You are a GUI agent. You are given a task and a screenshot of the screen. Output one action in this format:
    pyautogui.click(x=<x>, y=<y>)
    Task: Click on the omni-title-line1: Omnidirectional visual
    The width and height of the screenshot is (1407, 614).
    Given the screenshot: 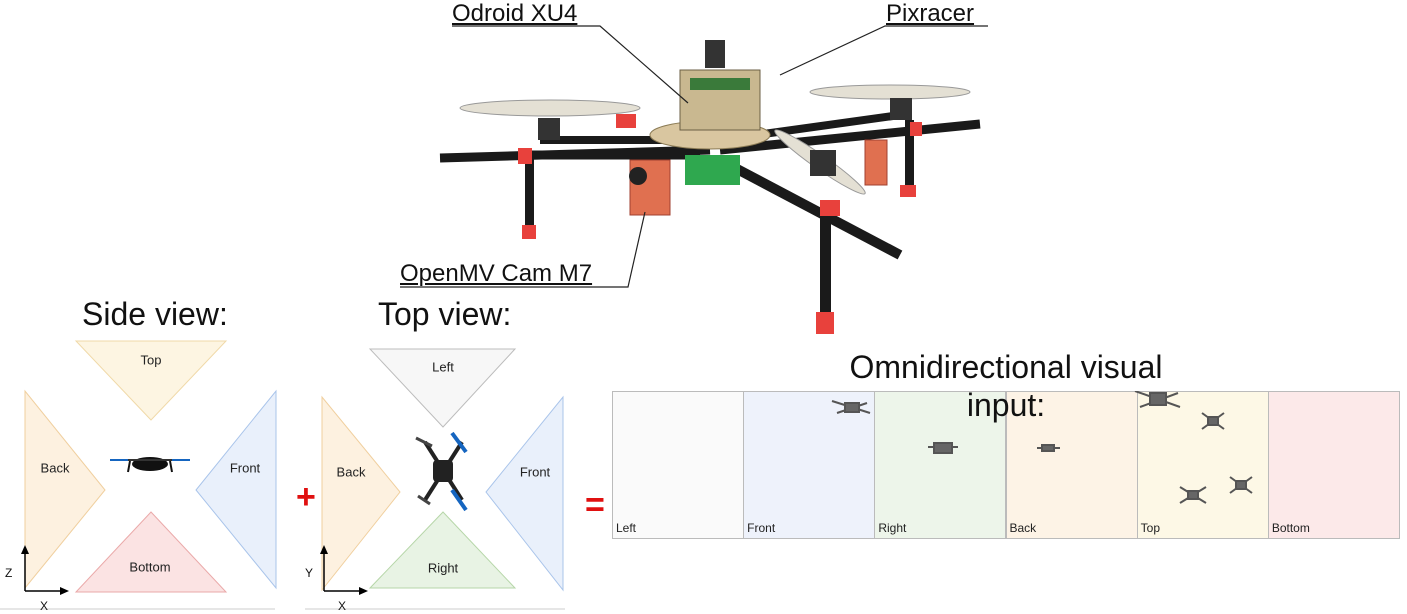 What is the action you would take?
    pyautogui.click(x=1006, y=367)
    